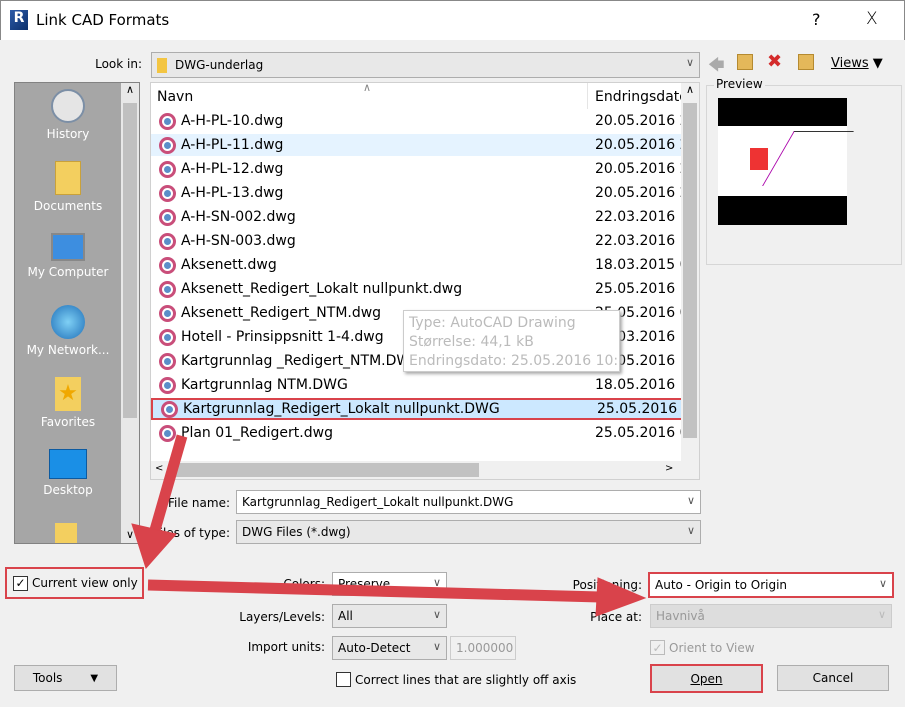 The image size is (905, 707). I want to click on annotation-arrow-right, so click(374, 591).